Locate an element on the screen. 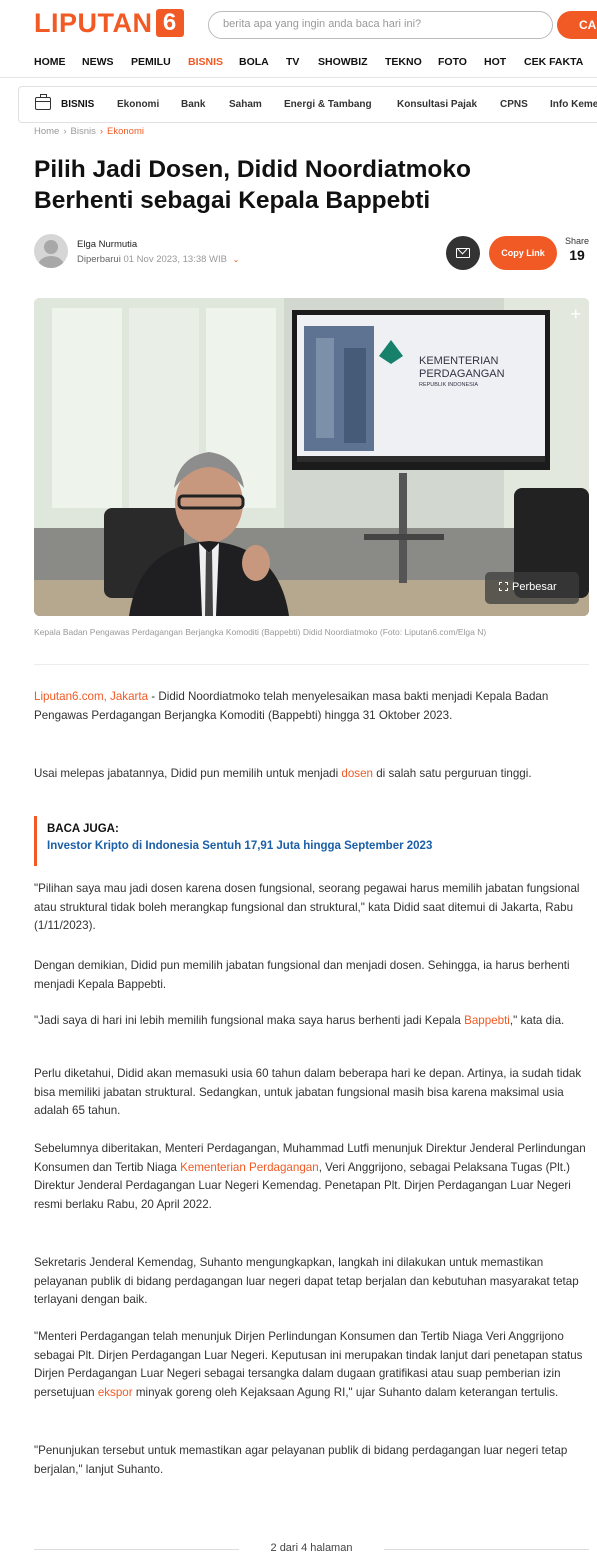  paragraph-5-text-b: ," kata dia. is located at coordinates (537, 1020).